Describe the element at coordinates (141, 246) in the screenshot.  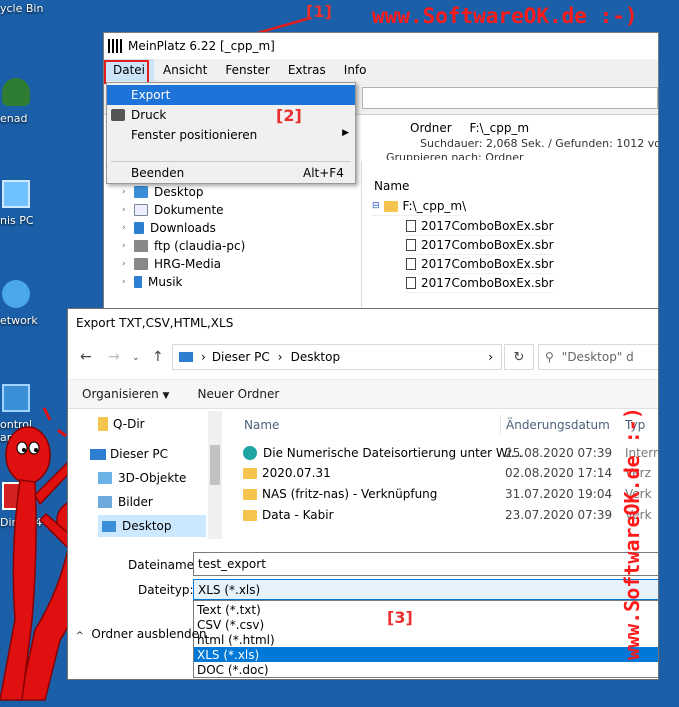
I see `network-drive-icon` at that location.